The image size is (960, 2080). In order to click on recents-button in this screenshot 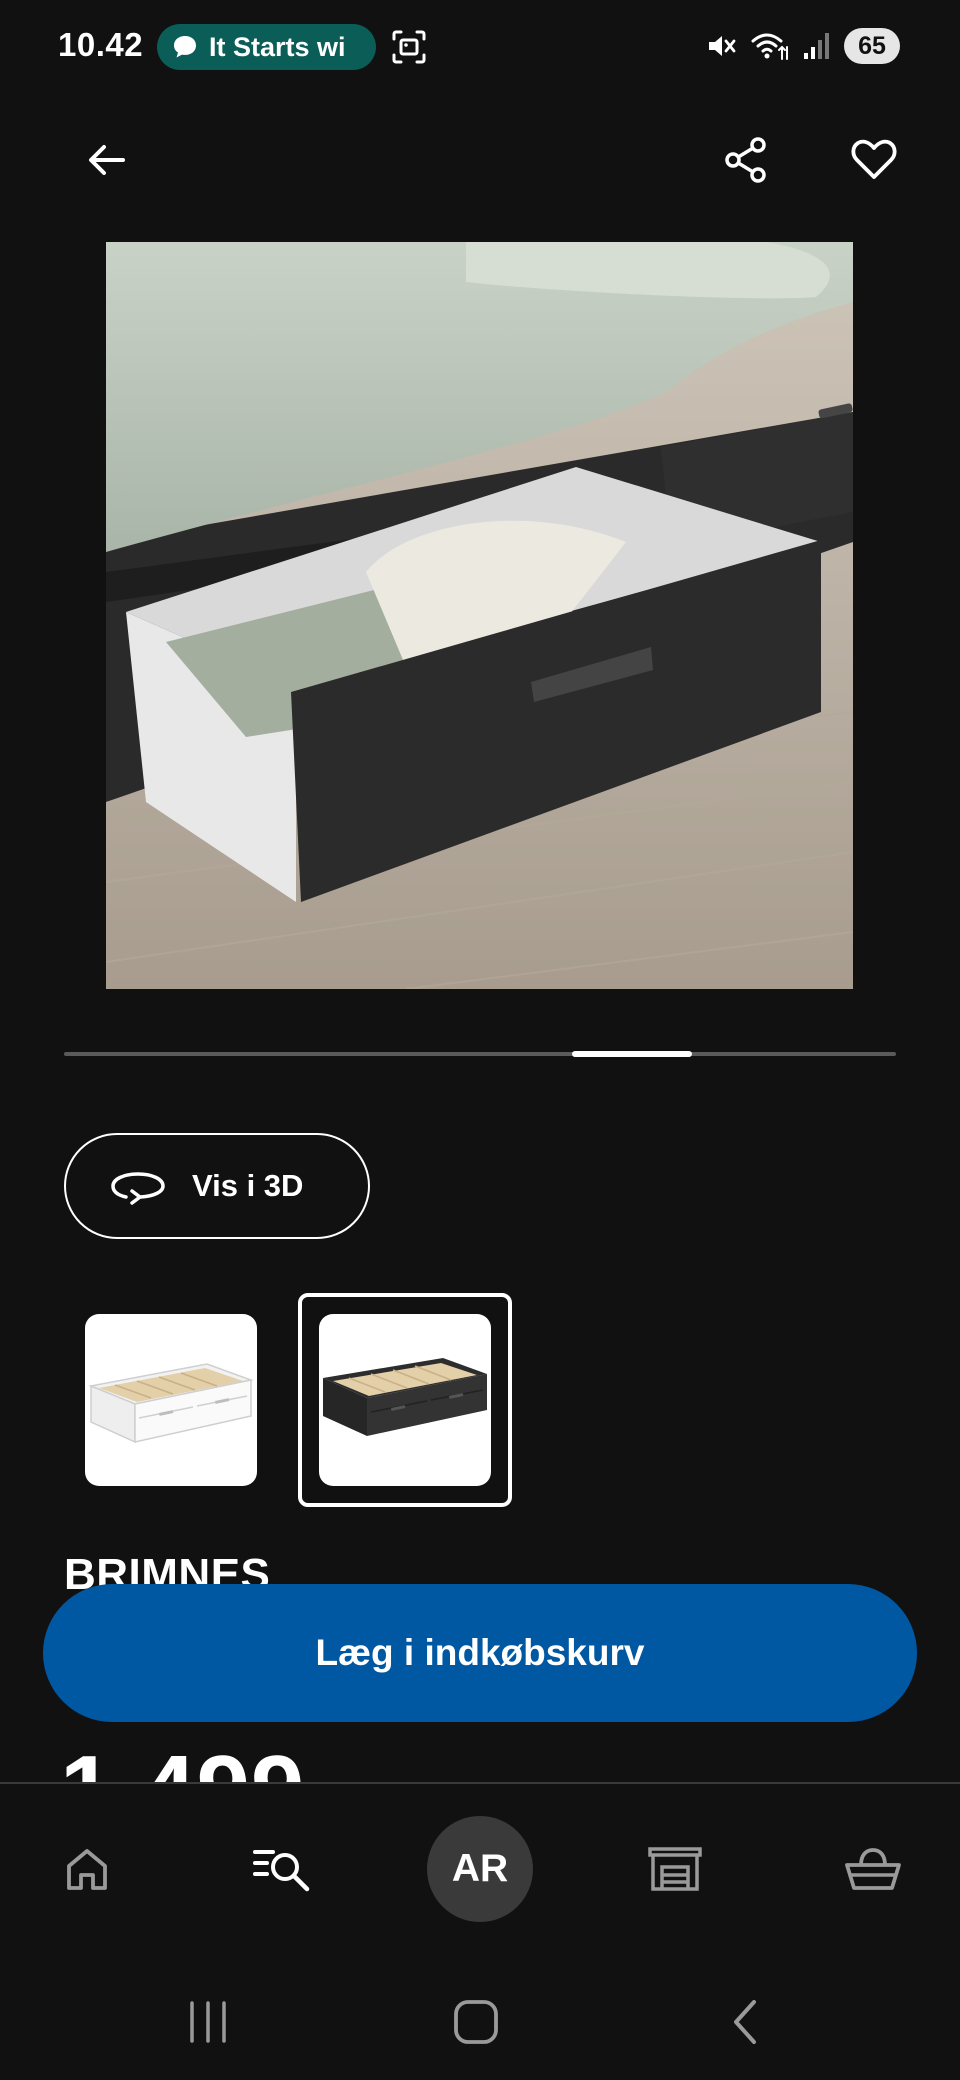, I will do `click(208, 2022)`.